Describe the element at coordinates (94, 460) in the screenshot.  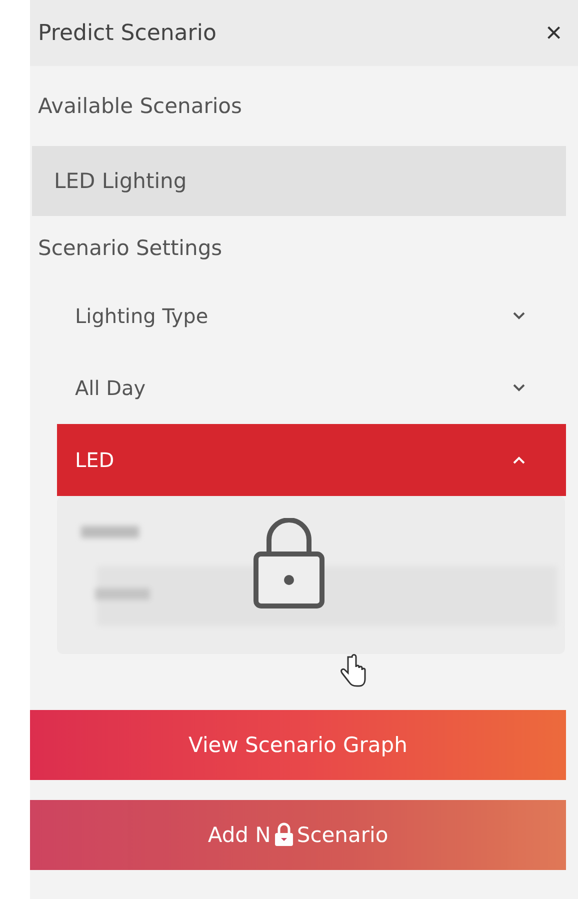
I see `dropdown-label: LED` at that location.